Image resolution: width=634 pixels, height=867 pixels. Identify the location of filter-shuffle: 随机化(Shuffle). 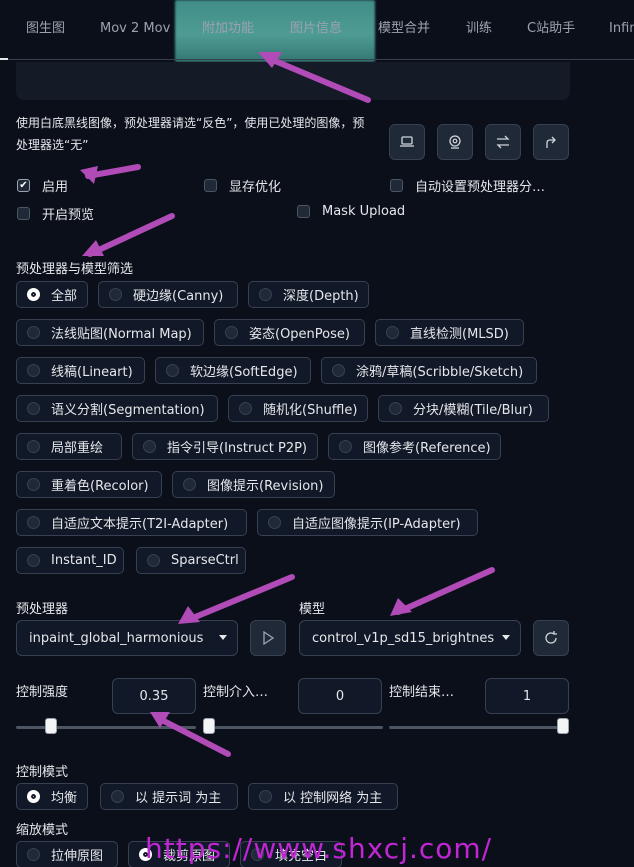
(298, 408).